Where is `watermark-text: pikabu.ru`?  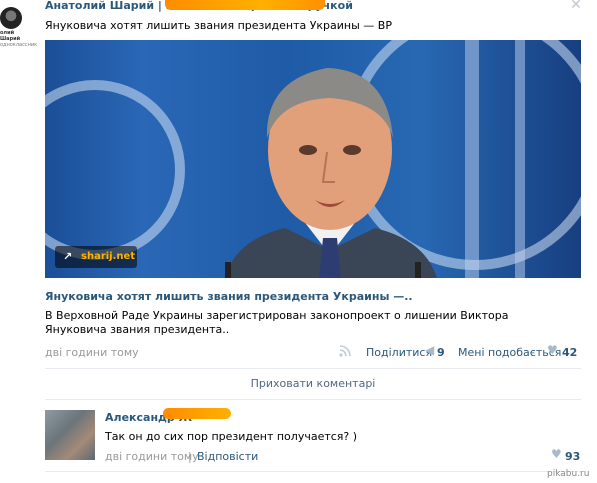
watermark-text: pikabu.ru is located at coordinates (568, 474).